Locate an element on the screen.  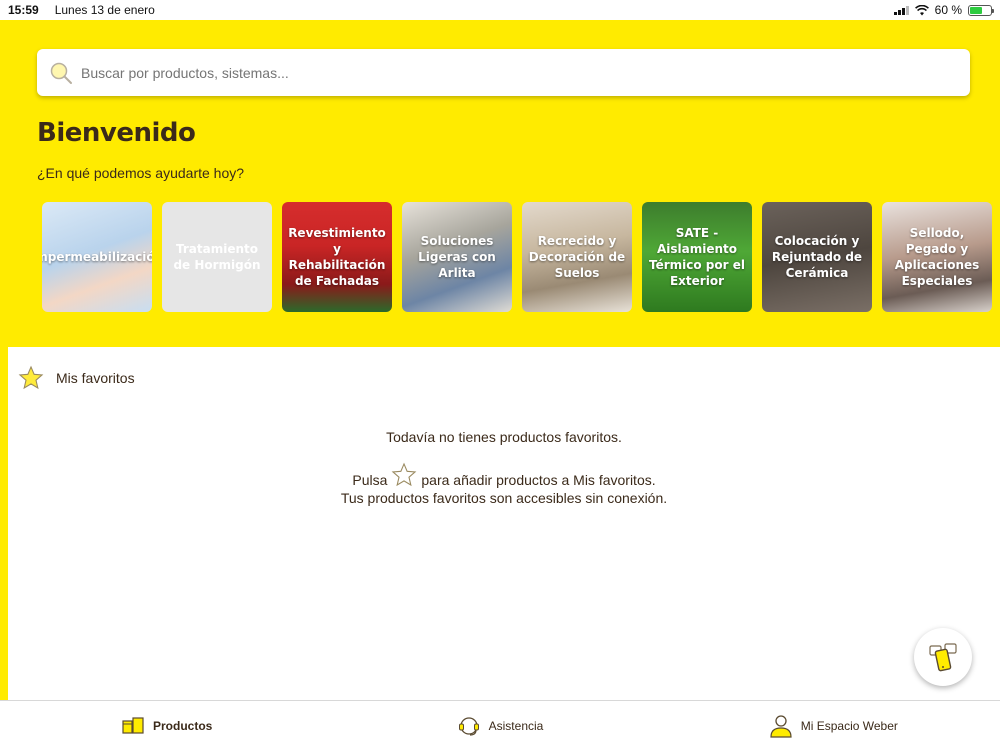
headset-icon is located at coordinates (468, 726).